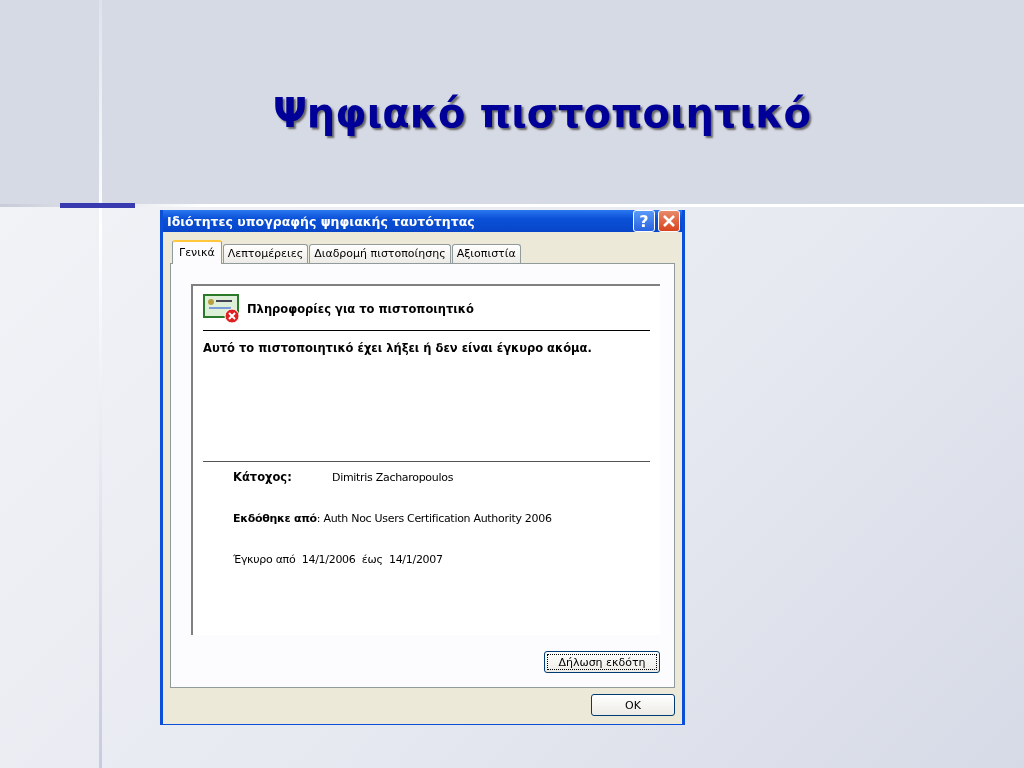  Describe the element at coordinates (222, 309) in the screenshot. I see `certificate-error-icon` at that location.